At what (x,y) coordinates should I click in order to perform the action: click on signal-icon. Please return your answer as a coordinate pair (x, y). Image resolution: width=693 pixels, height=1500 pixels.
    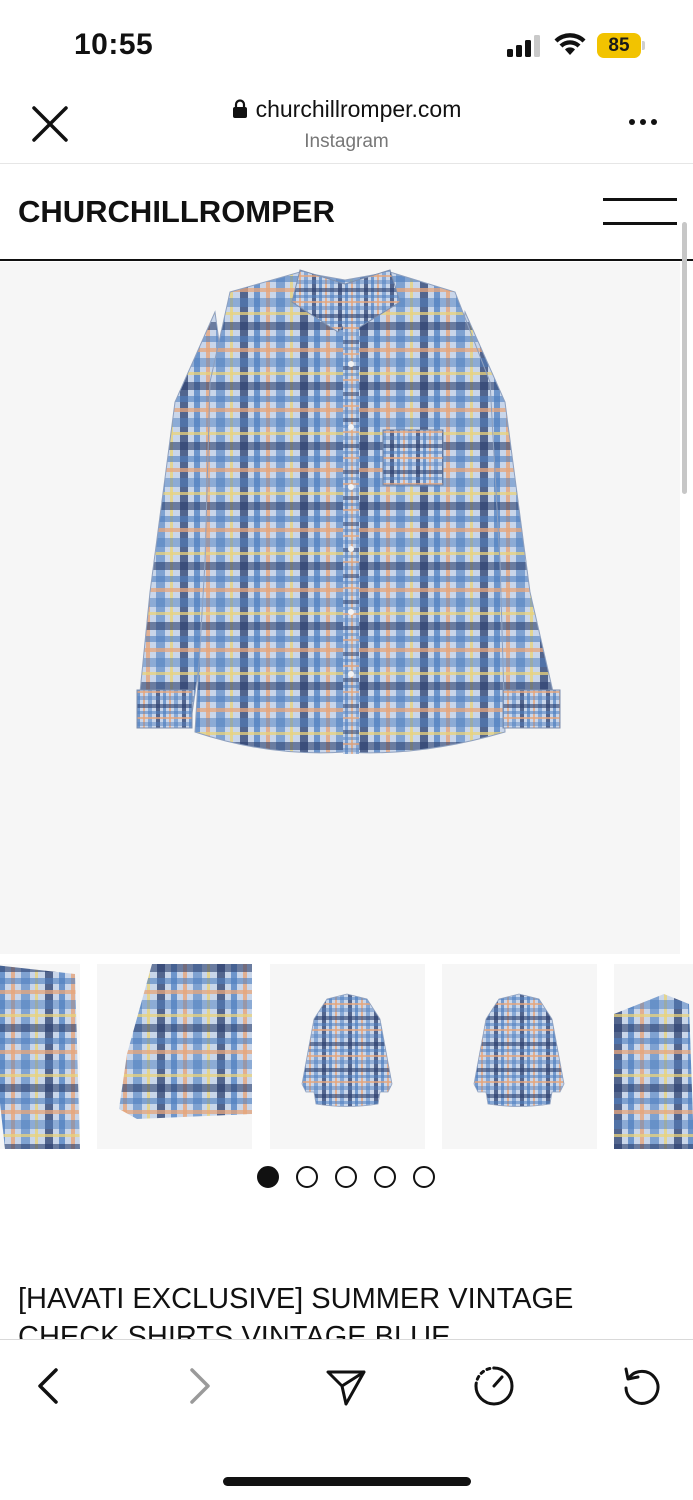
    Looking at the image, I should click on (523, 46).